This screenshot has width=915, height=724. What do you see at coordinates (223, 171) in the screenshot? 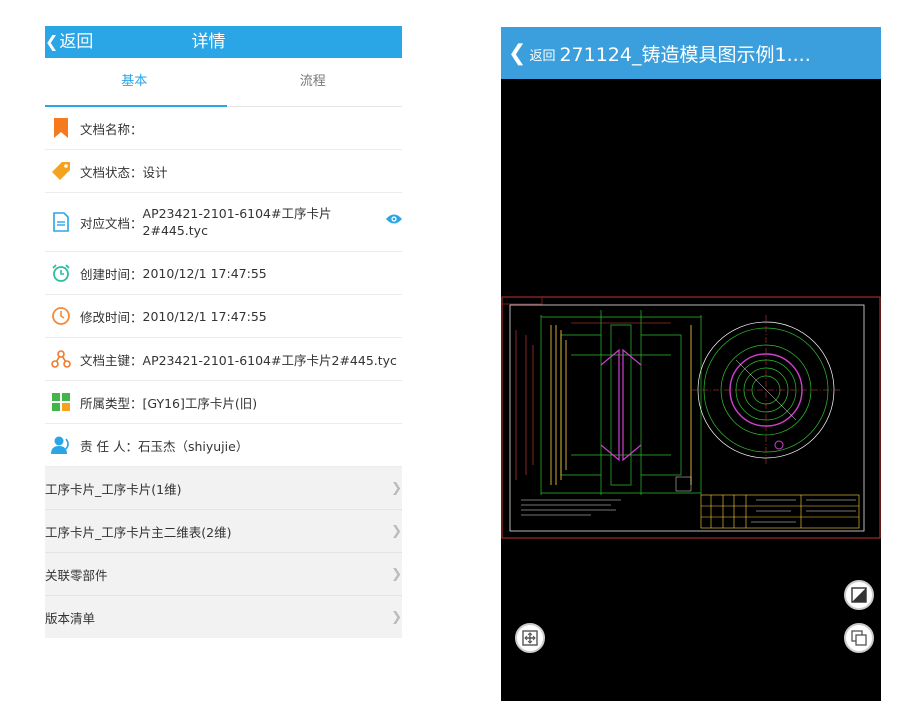
I see `field-doc-status: 文档状态： 设计` at bounding box center [223, 171].